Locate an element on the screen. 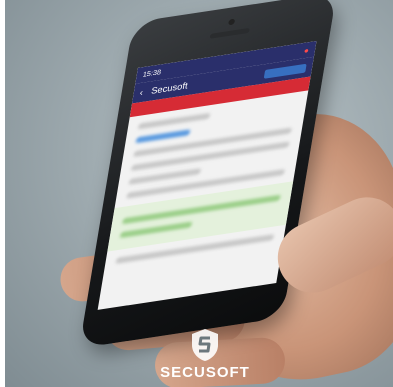 The image size is (393, 387). header-blurred-block is located at coordinates (285, 71).